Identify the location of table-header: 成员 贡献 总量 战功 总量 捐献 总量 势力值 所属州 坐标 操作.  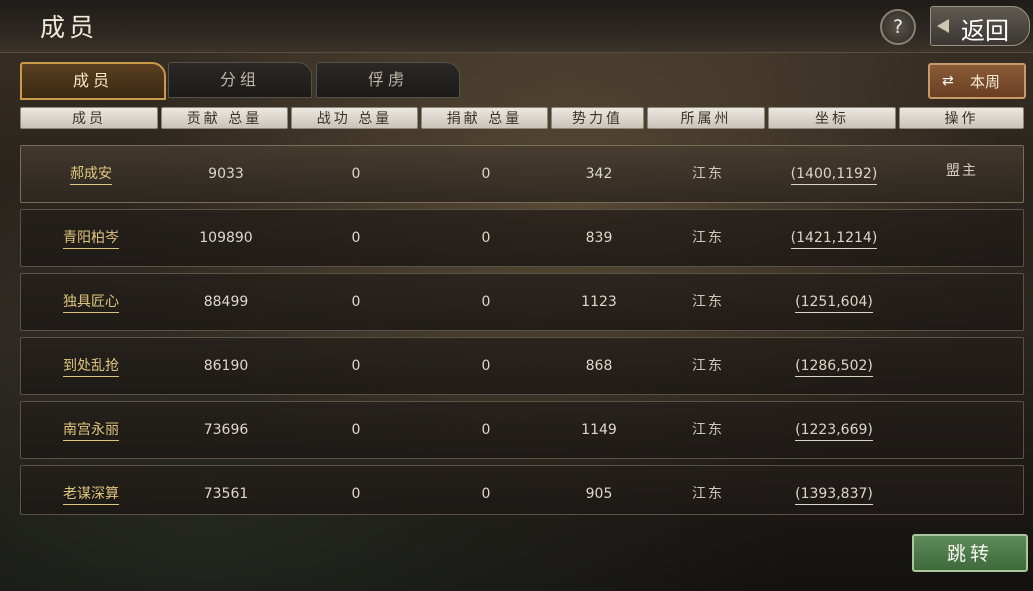
(516, 118).